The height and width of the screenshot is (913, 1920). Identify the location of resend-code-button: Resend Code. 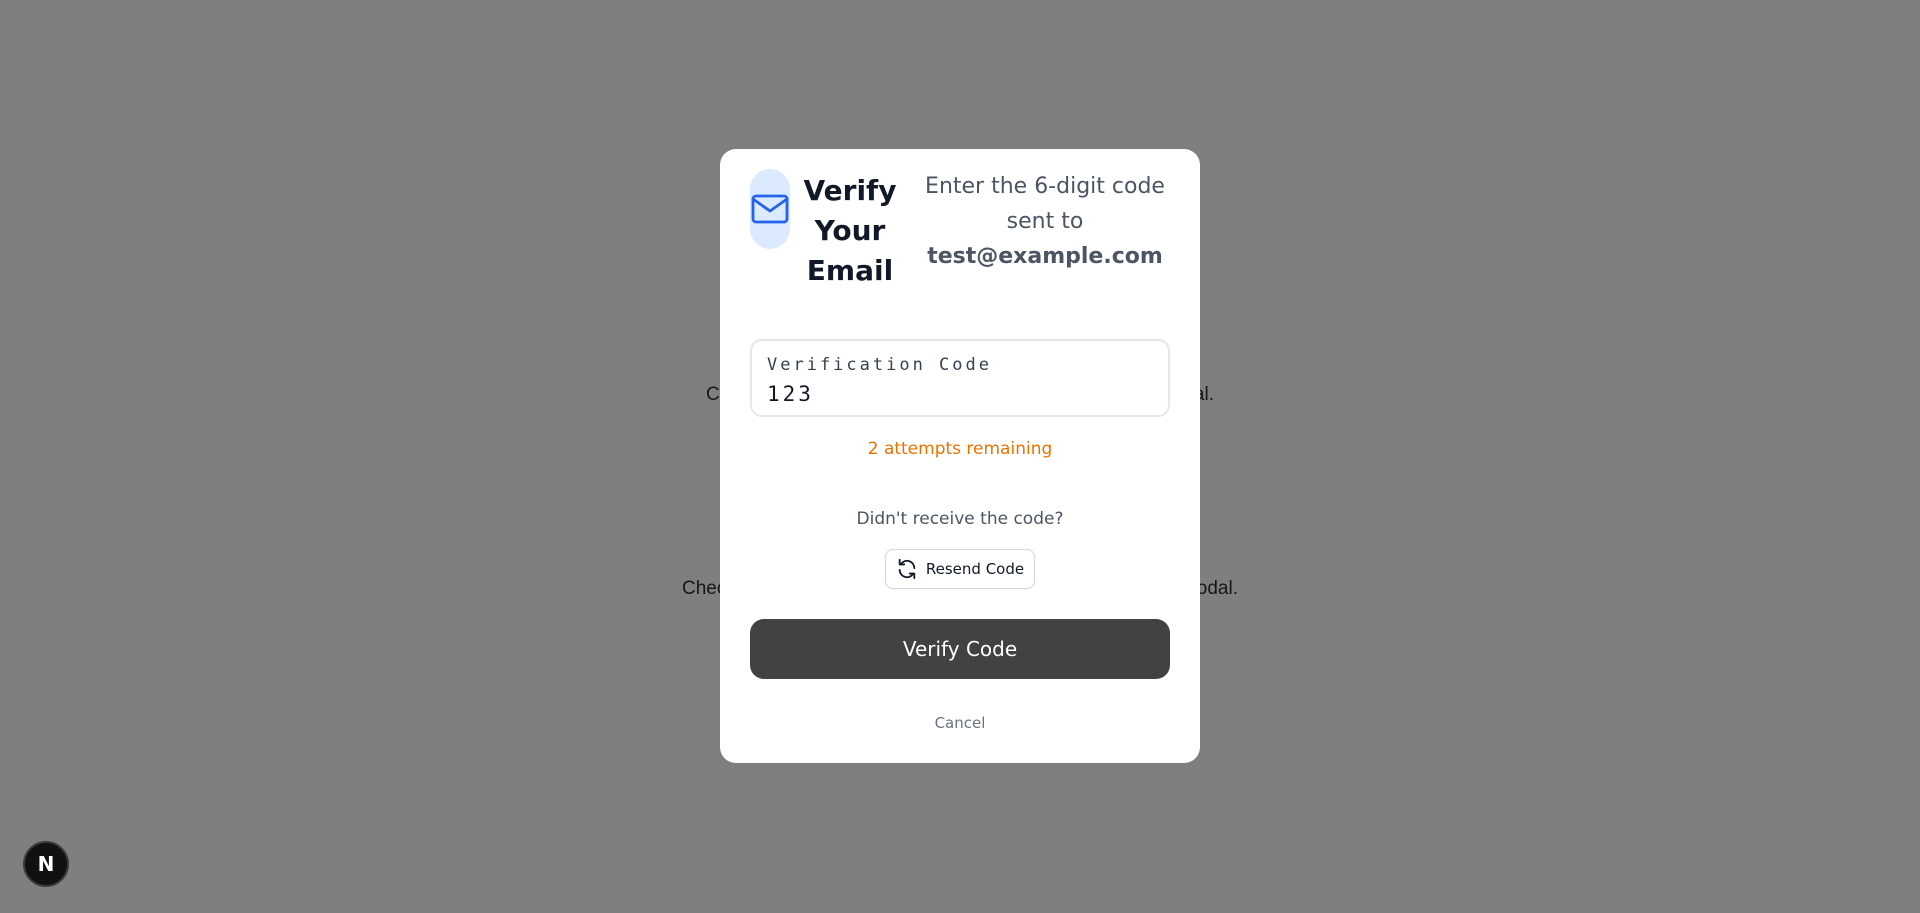
(960, 569).